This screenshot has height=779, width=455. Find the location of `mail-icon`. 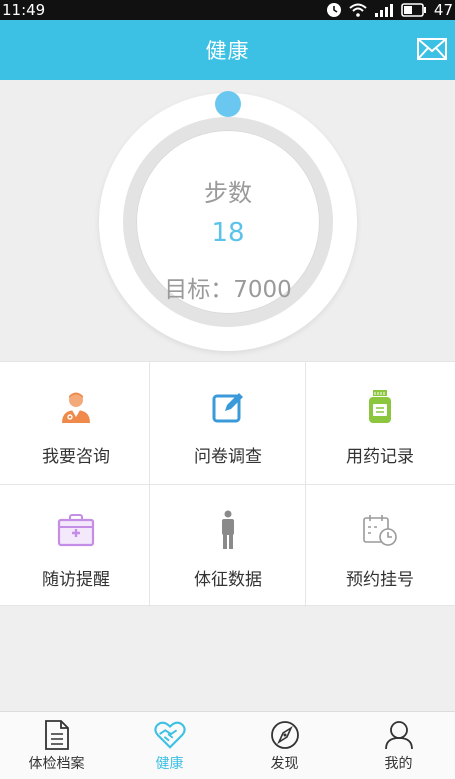

mail-icon is located at coordinates (432, 49).